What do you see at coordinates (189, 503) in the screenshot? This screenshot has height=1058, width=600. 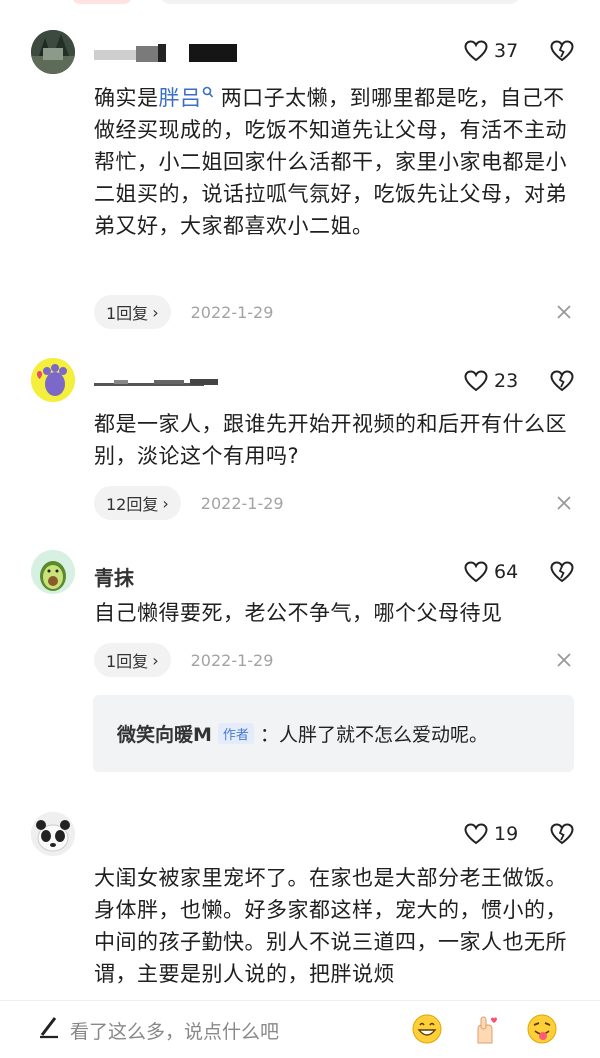 I see `comment-meta: 12回复 › 2022-1-29` at bounding box center [189, 503].